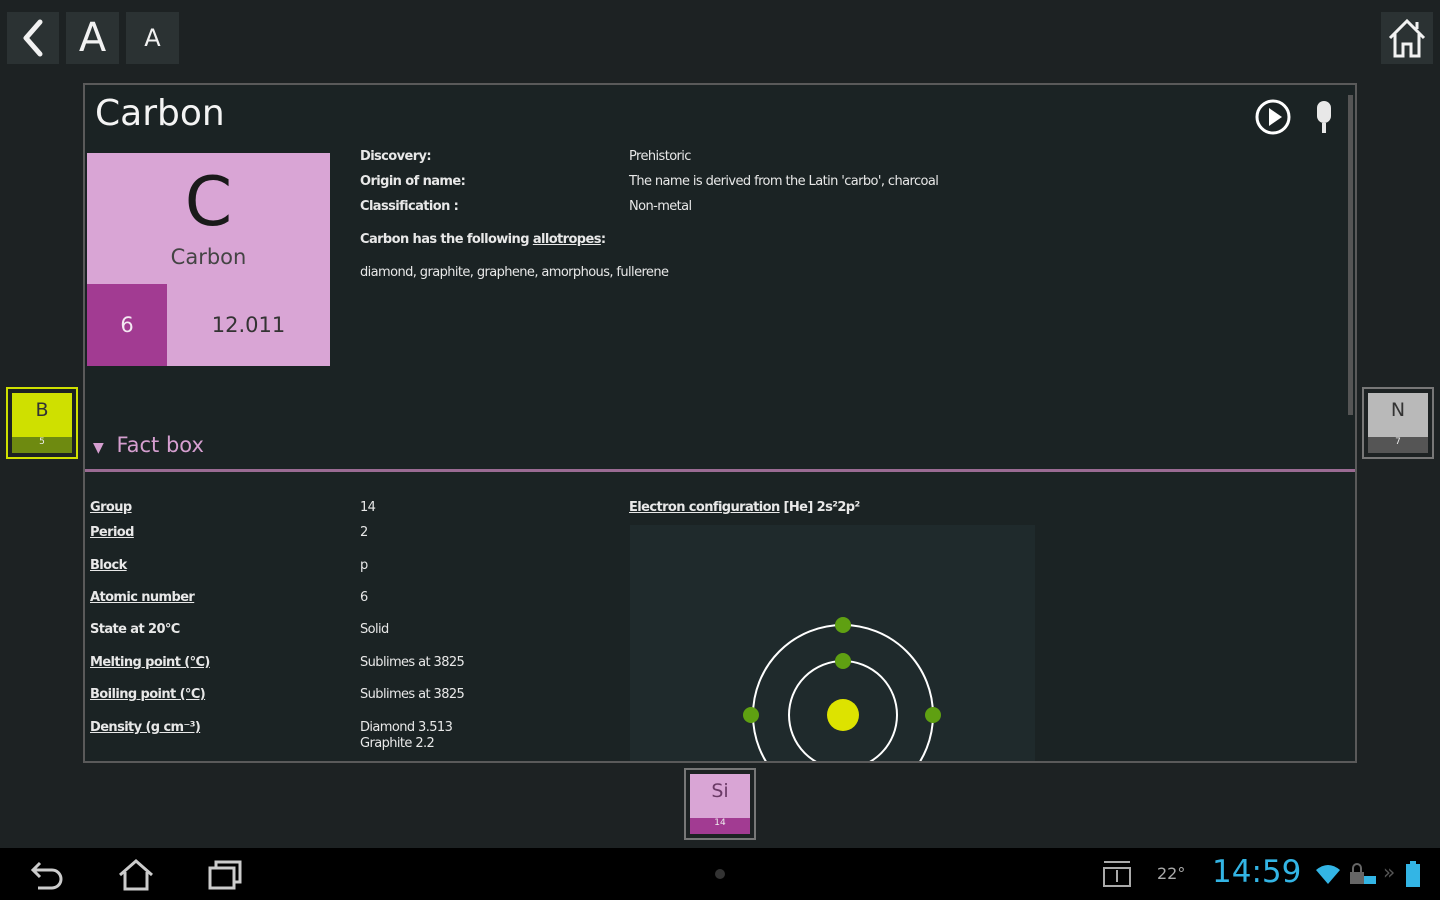 The height and width of the screenshot is (900, 1440). Describe the element at coordinates (406, 727) in the screenshot. I see `fact-value-density: Diamond 3.513` at that location.